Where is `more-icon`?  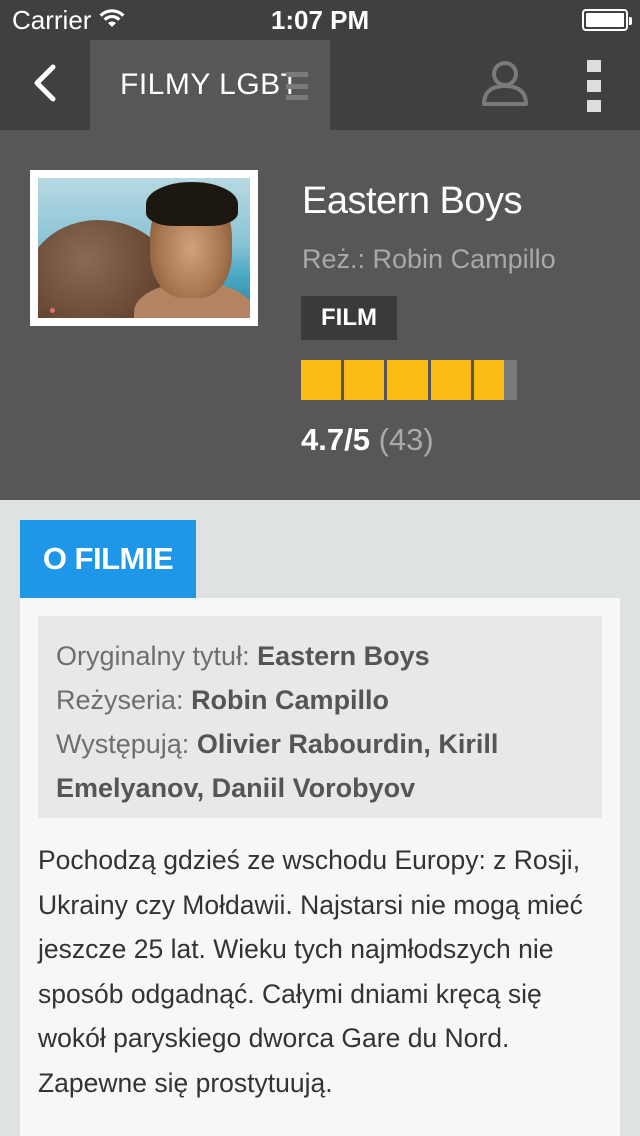
more-icon is located at coordinates (594, 86).